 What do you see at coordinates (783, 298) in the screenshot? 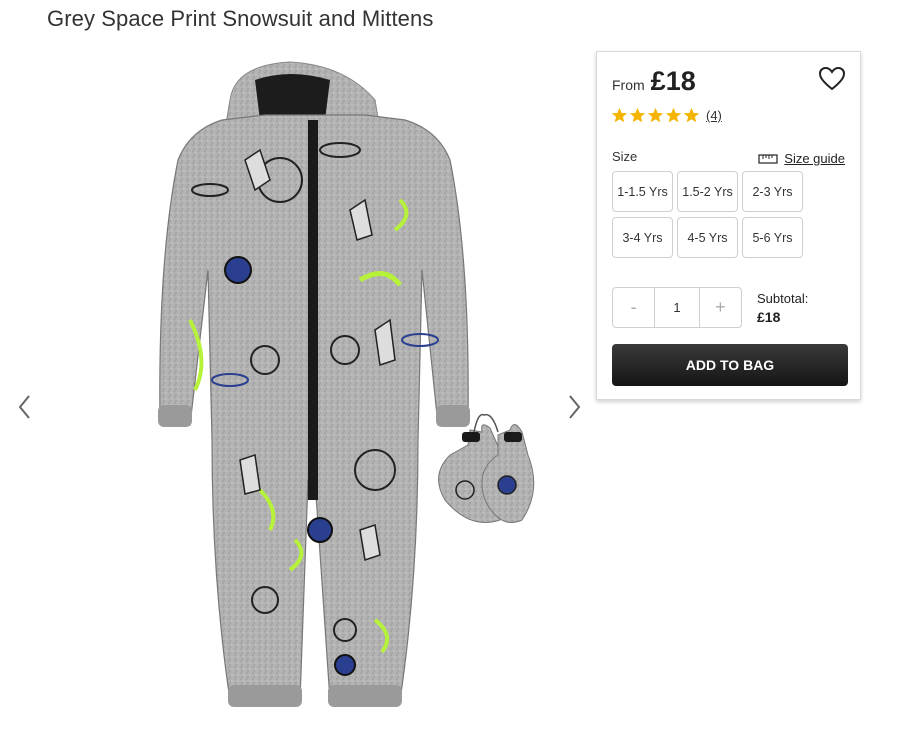
I see `subtotal-label: Subtotal:` at bounding box center [783, 298].